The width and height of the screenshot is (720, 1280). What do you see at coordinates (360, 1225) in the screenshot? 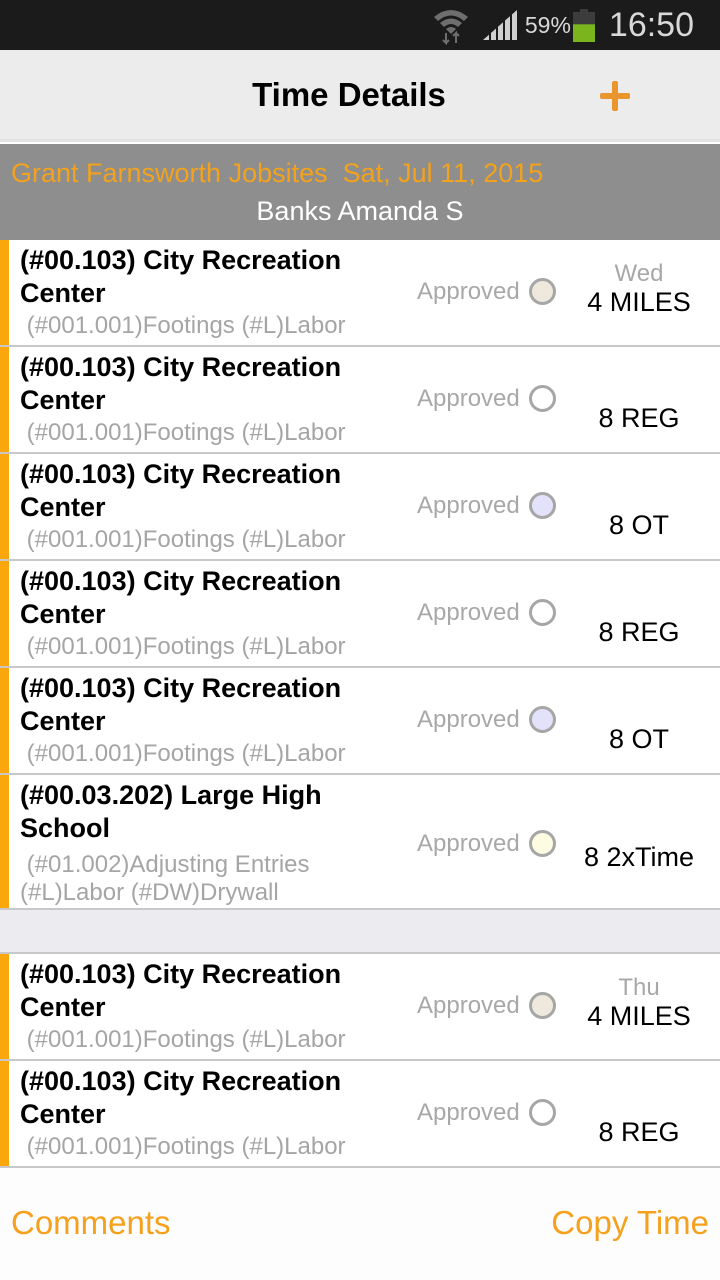
I see `footer-bar: Comments Copy Time` at bounding box center [360, 1225].